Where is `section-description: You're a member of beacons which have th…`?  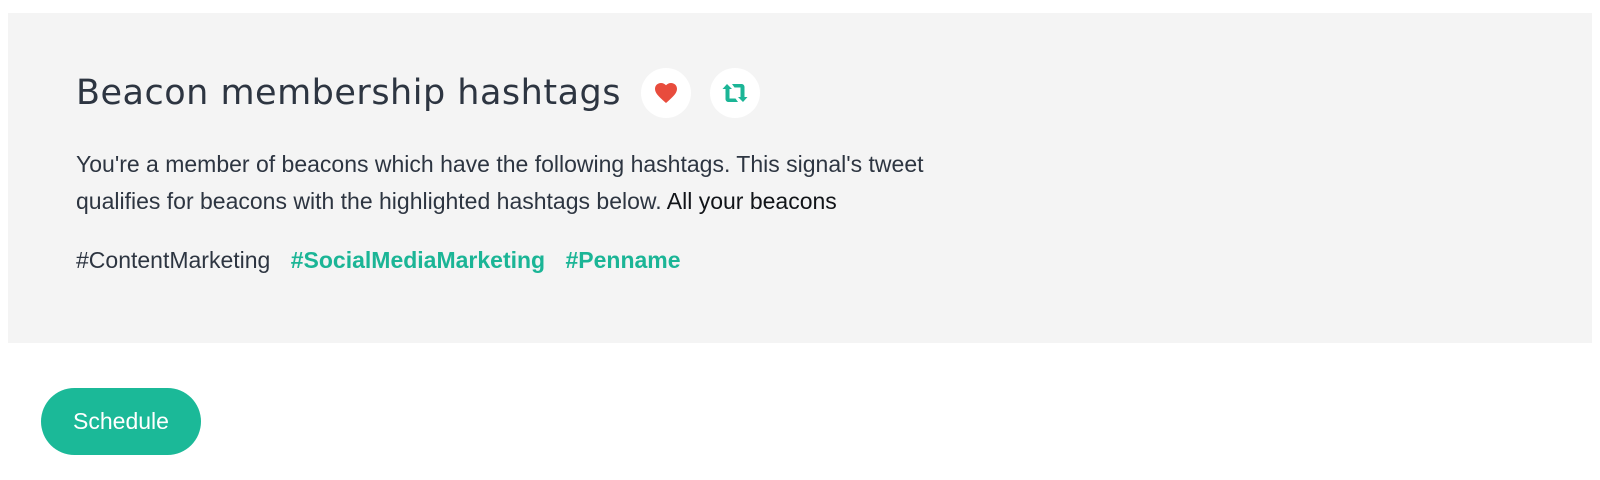 section-description: You're a member of beacons which have th… is located at coordinates (526, 183).